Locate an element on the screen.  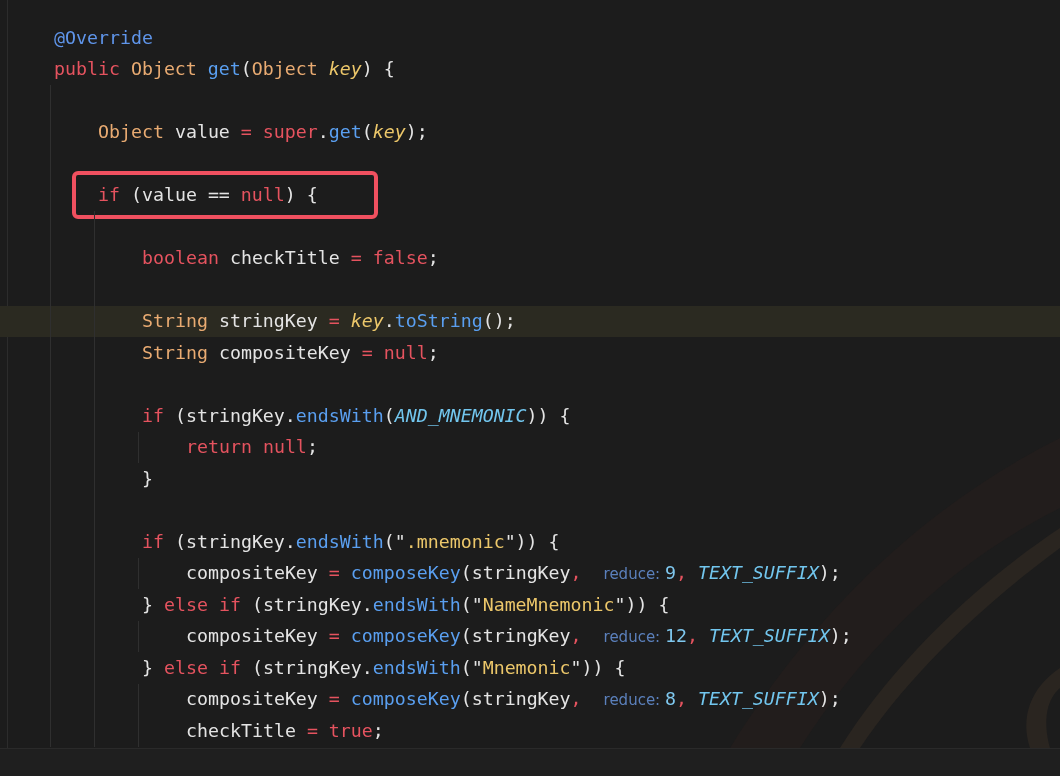
code-line: Object value = super.get(key); is located at coordinates (263, 132).